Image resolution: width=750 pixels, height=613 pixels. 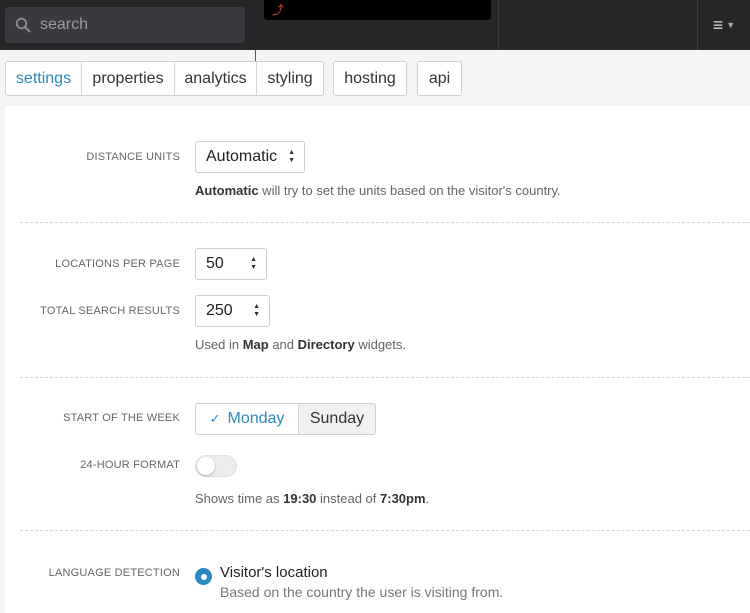 What do you see at coordinates (290, 78) in the screenshot?
I see `tab-styling: styling` at bounding box center [290, 78].